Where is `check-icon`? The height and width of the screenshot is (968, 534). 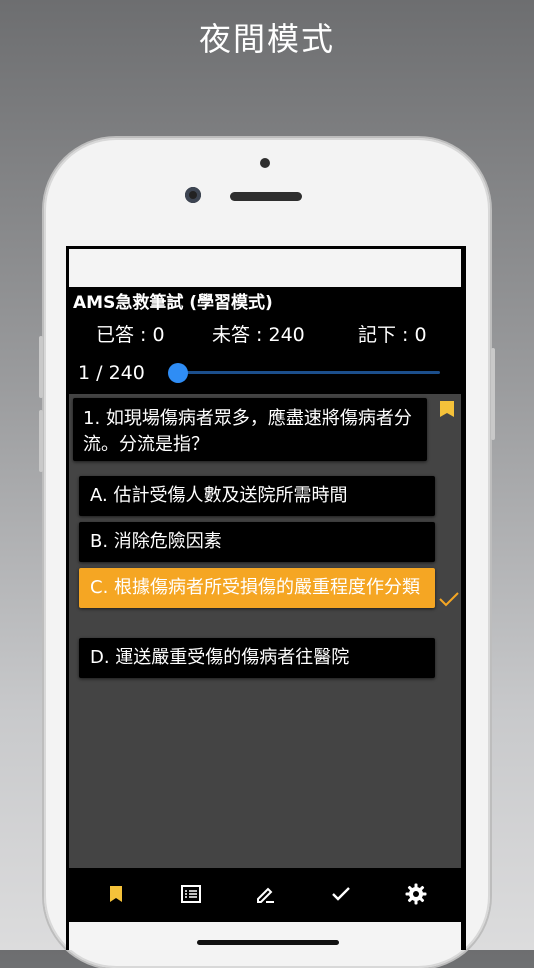 check-icon is located at coordinates (341, 894).